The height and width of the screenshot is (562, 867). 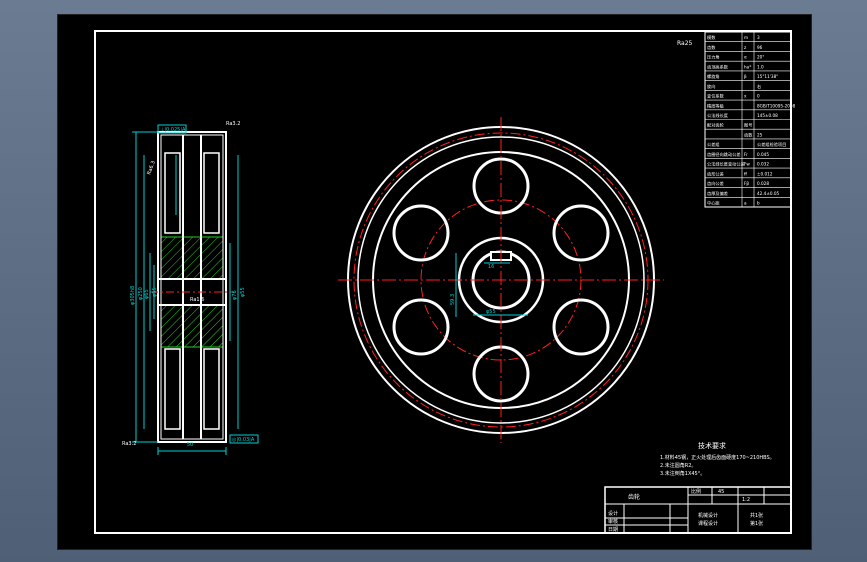 I want to click on param-cell: α, so click(x=745, y=57).